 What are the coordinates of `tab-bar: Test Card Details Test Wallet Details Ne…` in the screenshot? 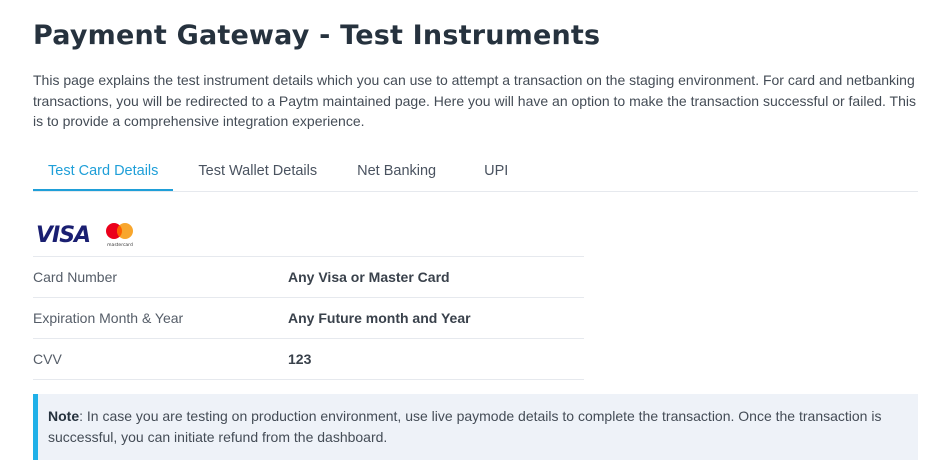 It's located at (475, 172).